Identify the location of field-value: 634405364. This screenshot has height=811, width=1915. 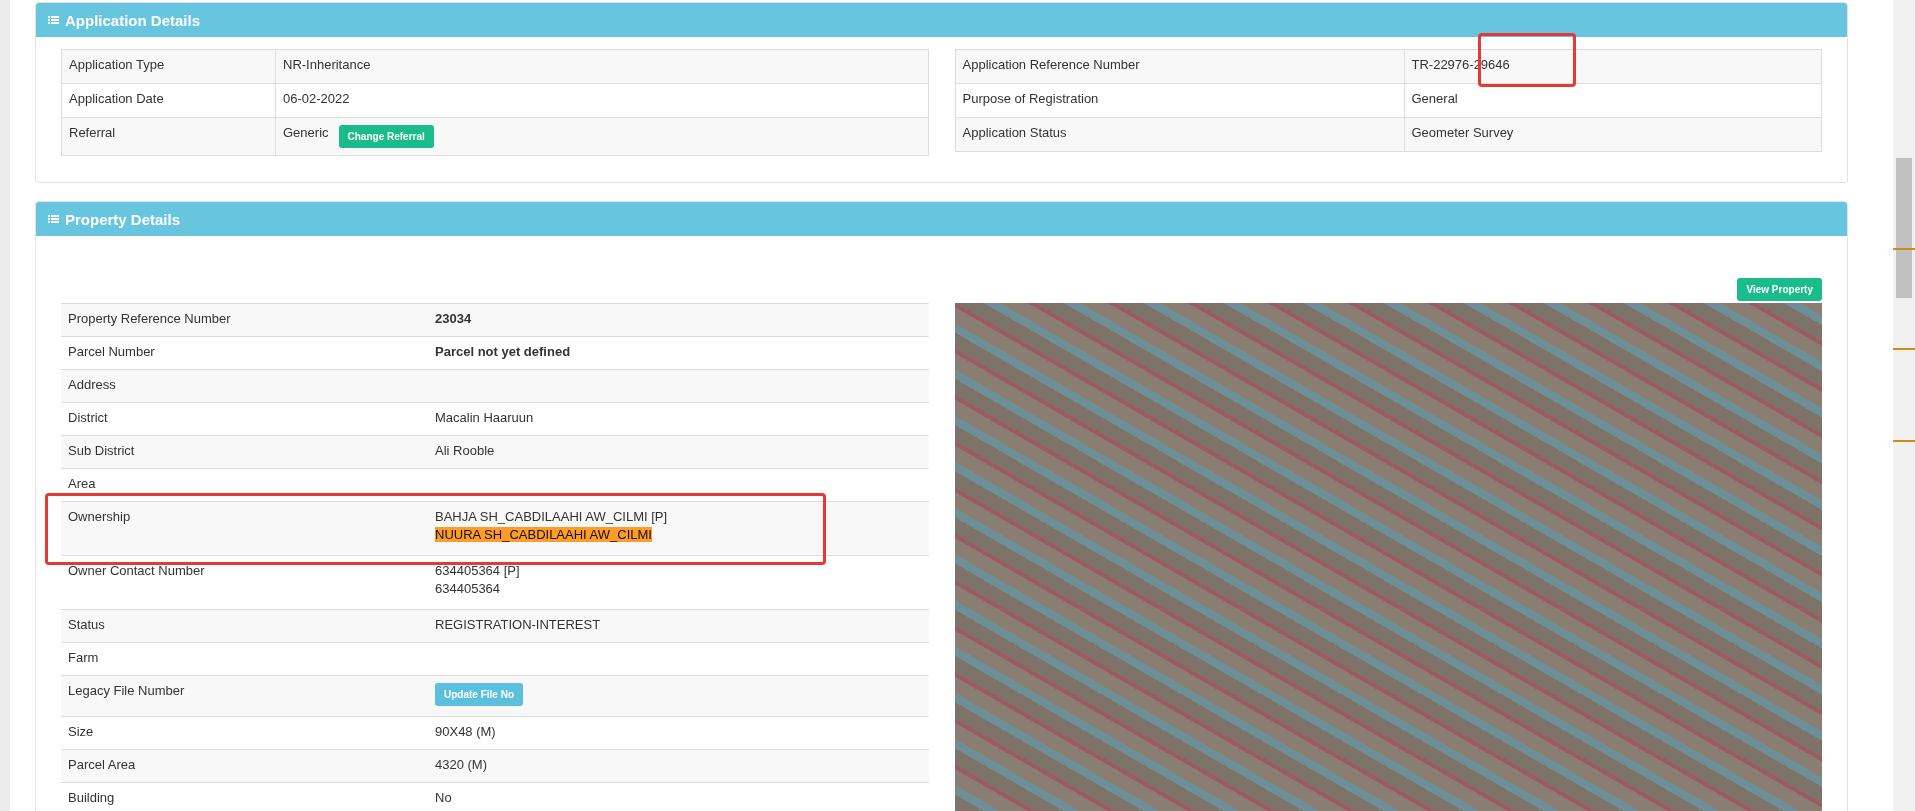
(468, 588).